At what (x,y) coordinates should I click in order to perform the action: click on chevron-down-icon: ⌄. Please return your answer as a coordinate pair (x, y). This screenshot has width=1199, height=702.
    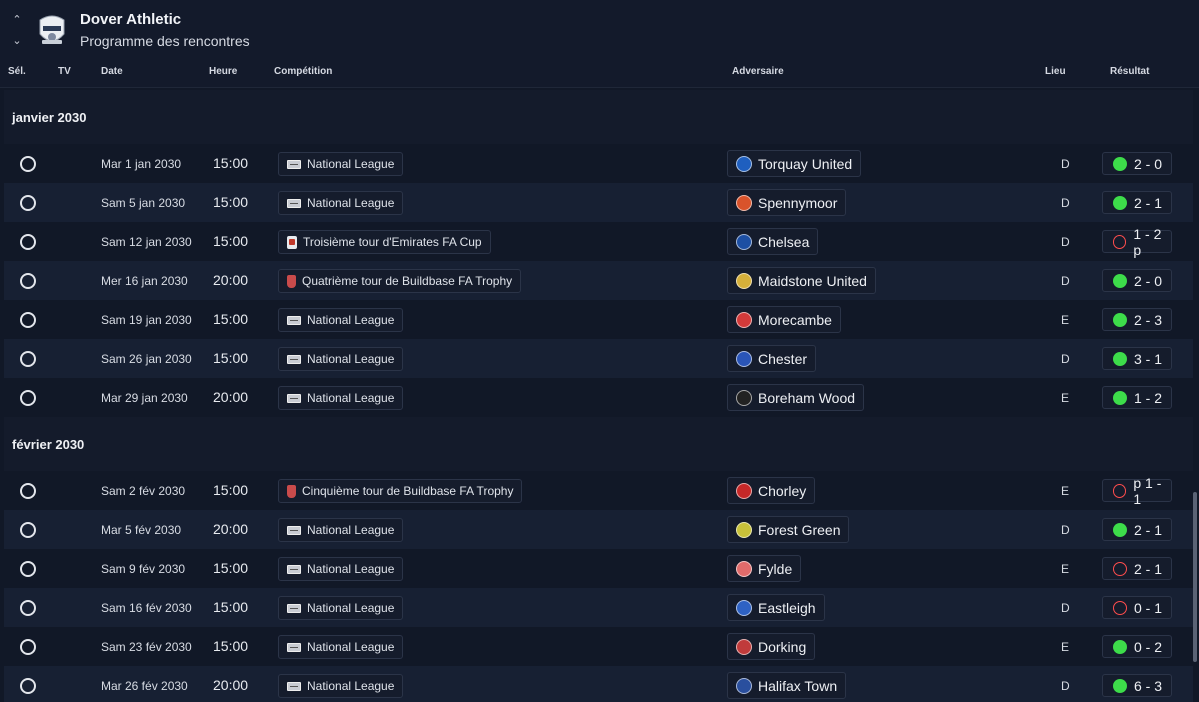
    Looking at the image, I should click on (17, 41).